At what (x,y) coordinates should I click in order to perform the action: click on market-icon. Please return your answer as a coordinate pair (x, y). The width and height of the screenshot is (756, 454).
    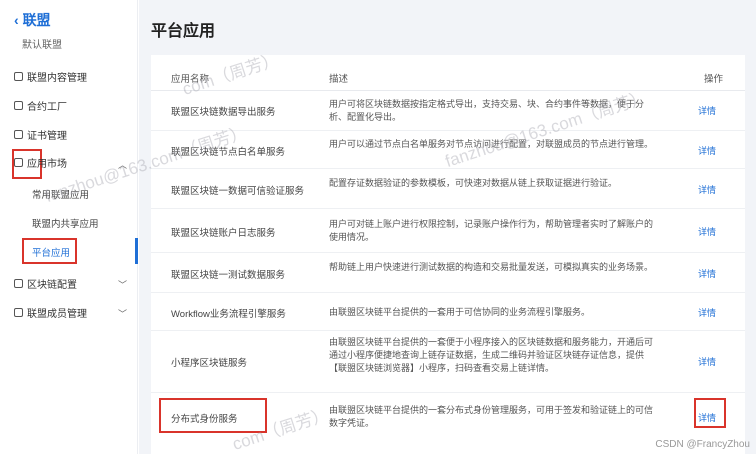
    Looking at the image, I should click on (18, 162).